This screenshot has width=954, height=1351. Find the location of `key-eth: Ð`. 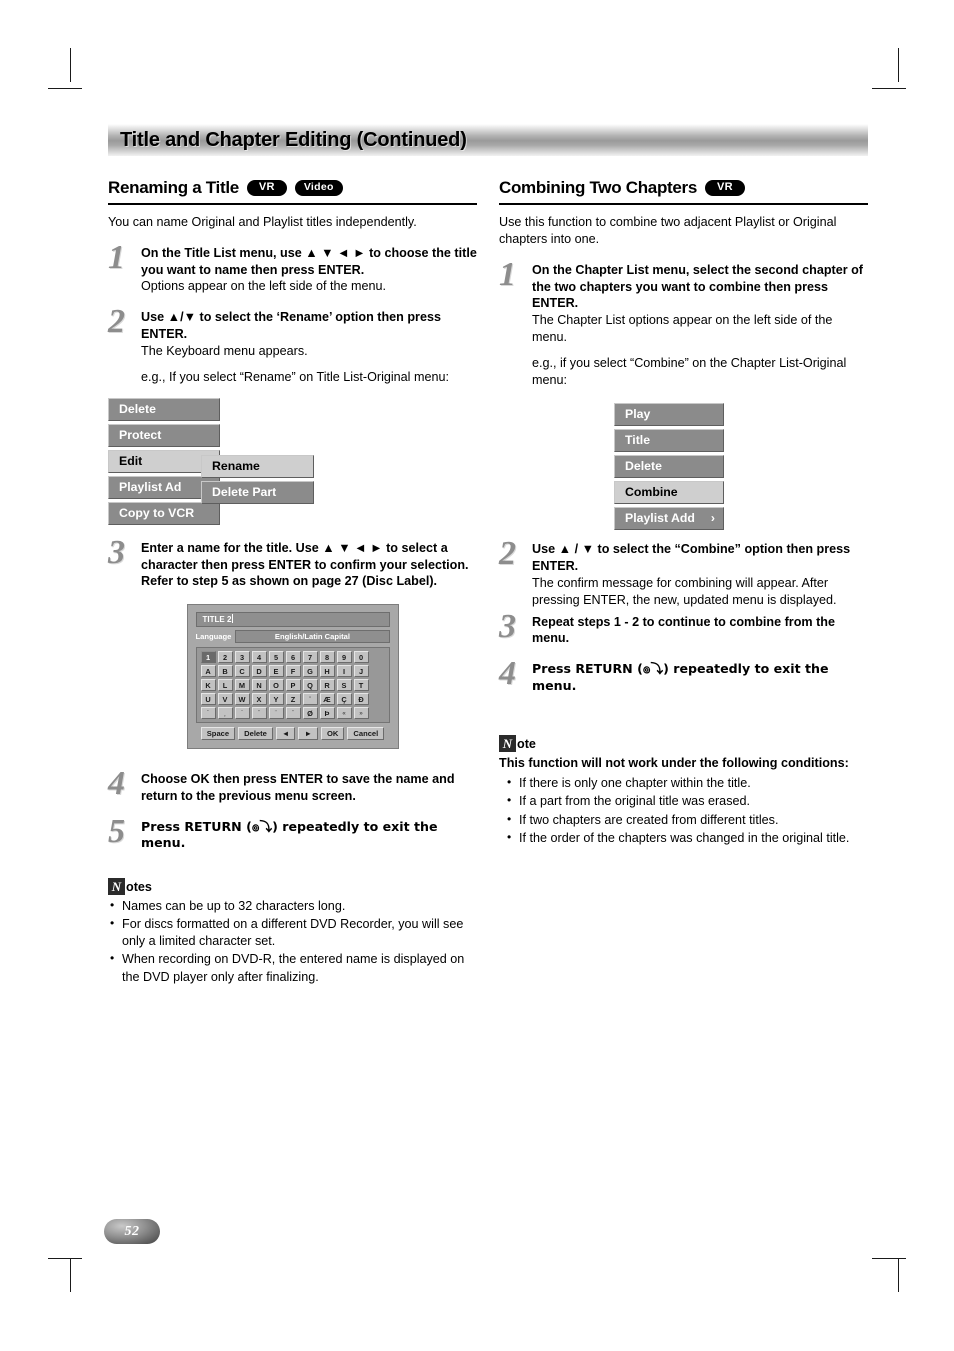

key-eth: Ð is located at coordinates (361, 699).